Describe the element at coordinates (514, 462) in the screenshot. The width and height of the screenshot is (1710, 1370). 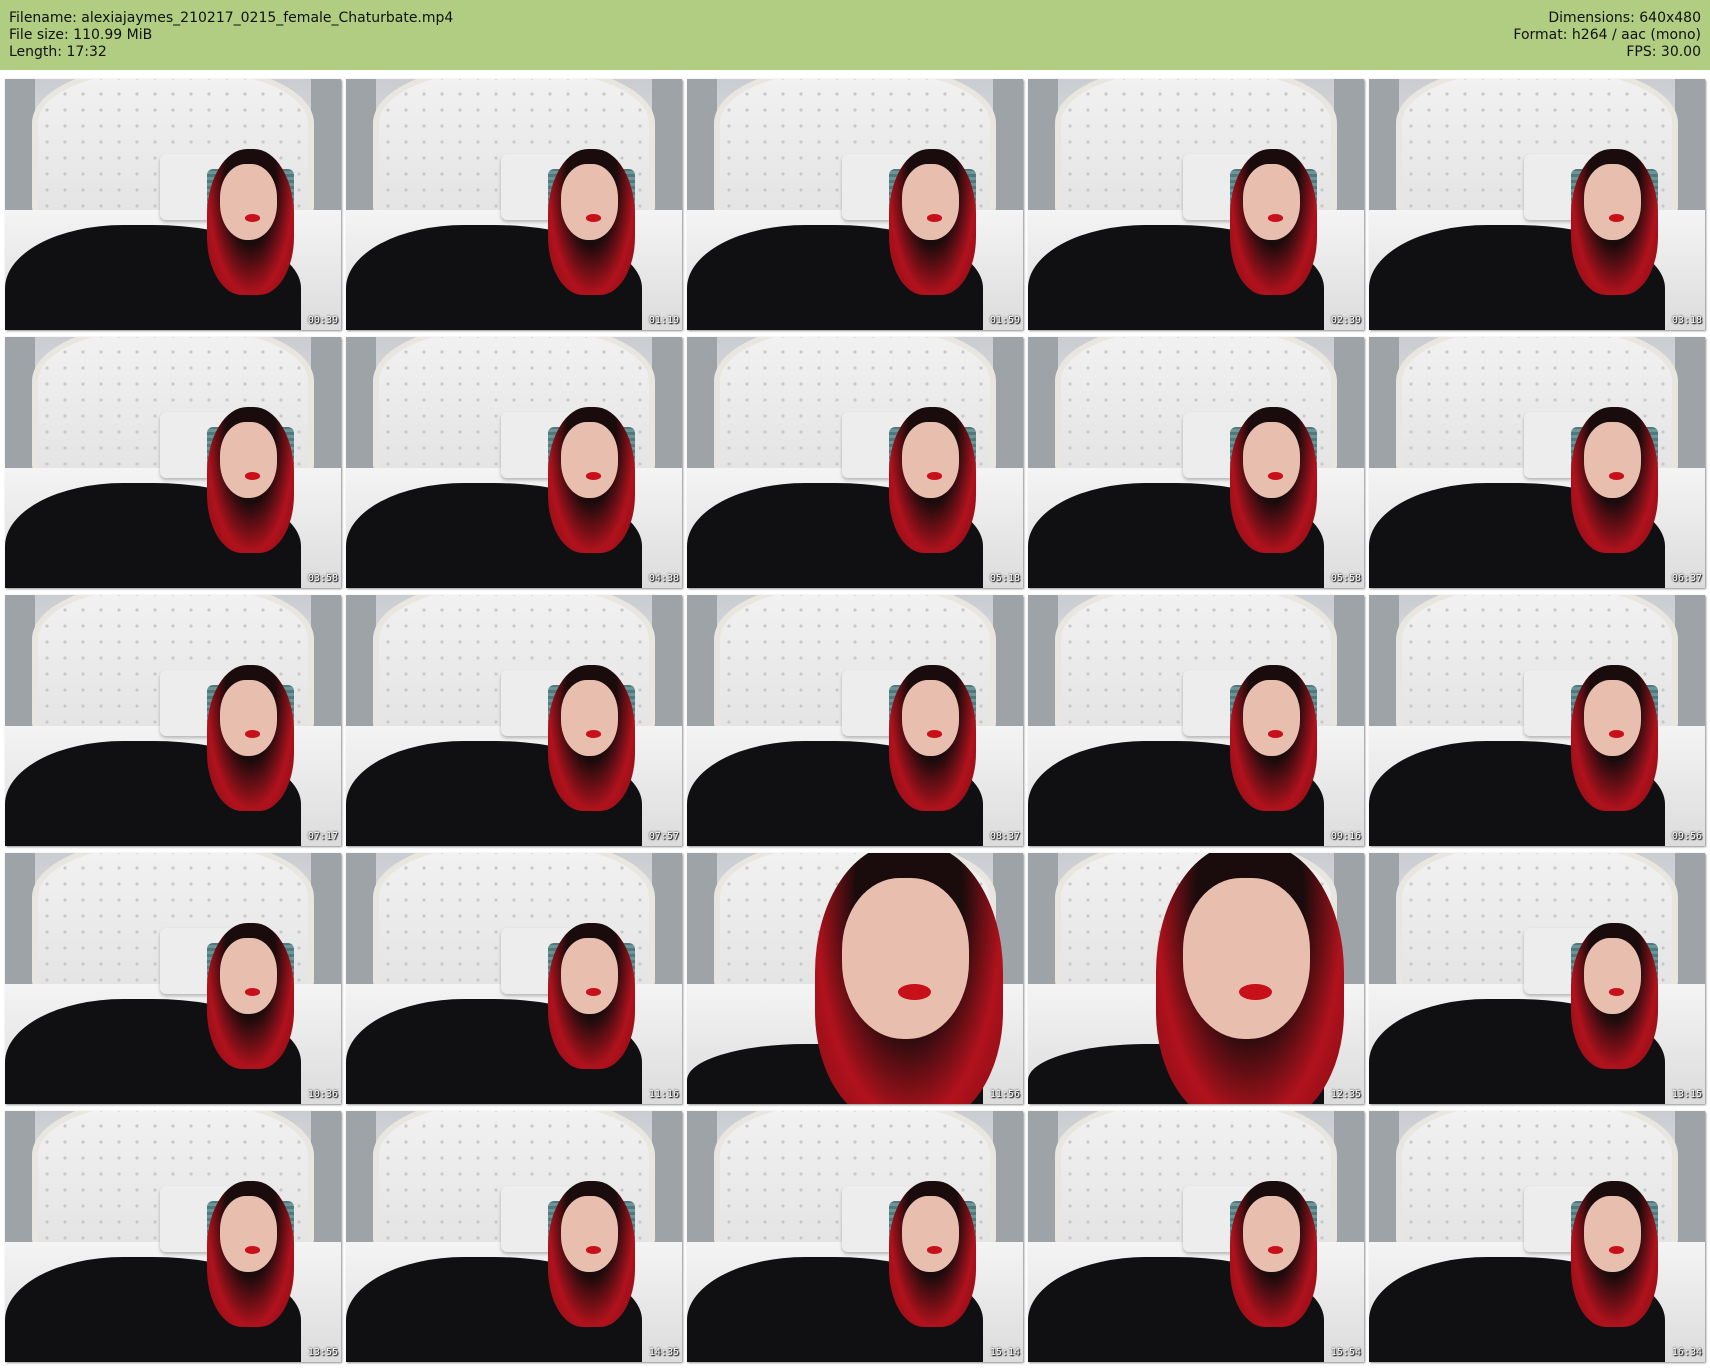
I see `video-thumbnail: 04:38` at that location.